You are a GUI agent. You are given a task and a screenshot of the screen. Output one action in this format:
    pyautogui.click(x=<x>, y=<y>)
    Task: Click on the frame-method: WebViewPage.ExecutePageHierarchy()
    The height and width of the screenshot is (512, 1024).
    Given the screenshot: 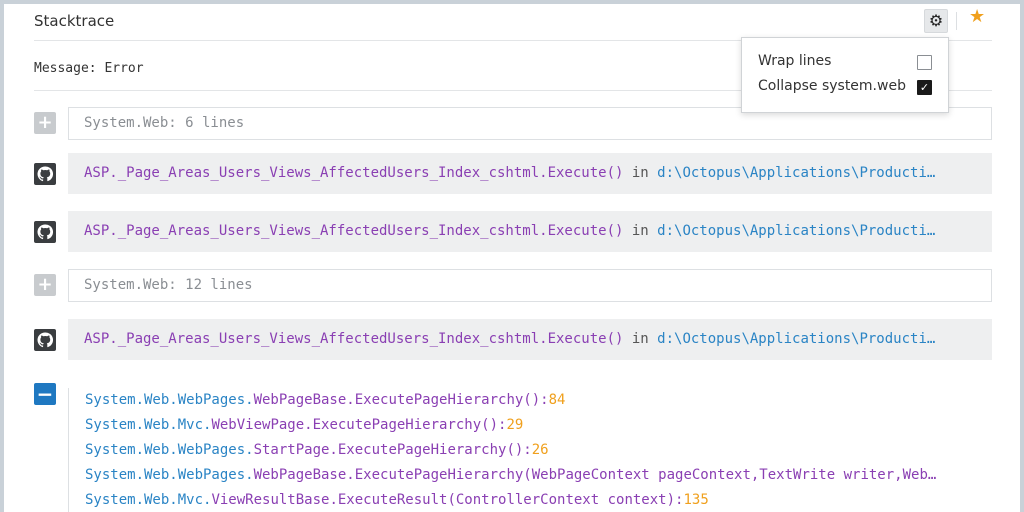 What is the action you would take?
    pyautogui.click(x=355, y=425)
    